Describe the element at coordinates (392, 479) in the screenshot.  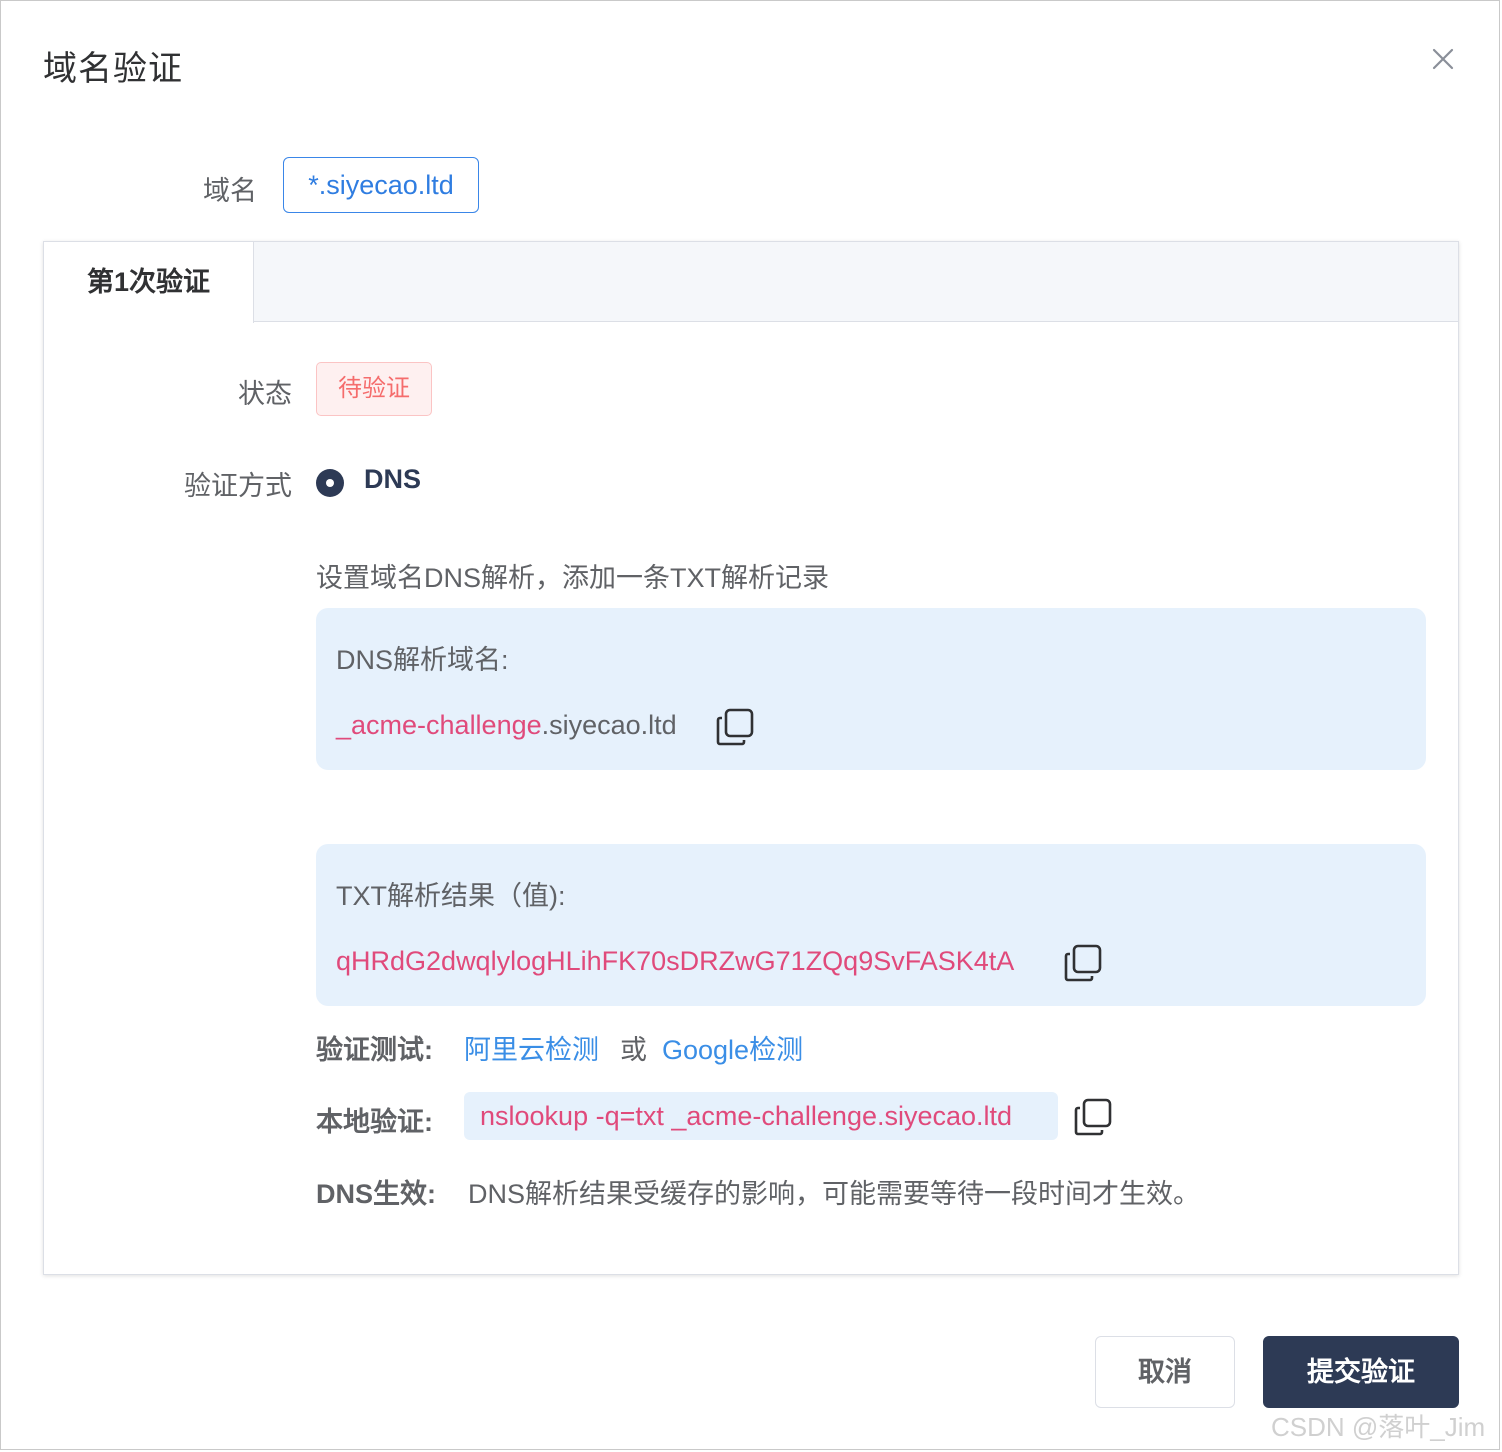
I see `dns-radio-label: DNS` at that location.